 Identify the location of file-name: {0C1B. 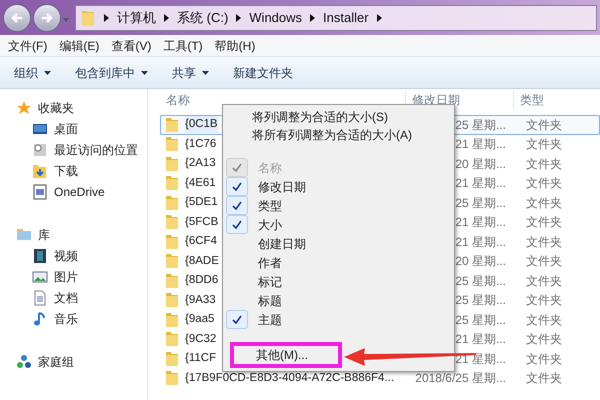
(201, 125).